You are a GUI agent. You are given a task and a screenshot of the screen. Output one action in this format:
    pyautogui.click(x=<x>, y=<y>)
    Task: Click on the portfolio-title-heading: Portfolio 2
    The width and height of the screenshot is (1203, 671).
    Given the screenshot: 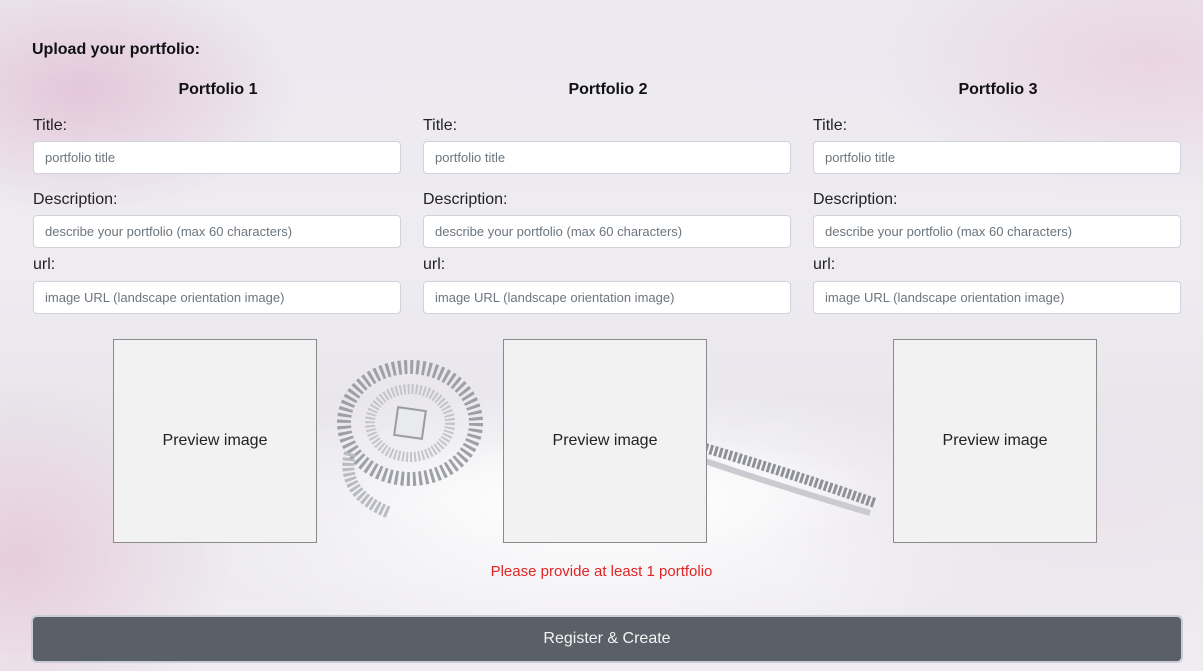 What is the action you would take?
    pyautogui.click(x=608, y=89)
    